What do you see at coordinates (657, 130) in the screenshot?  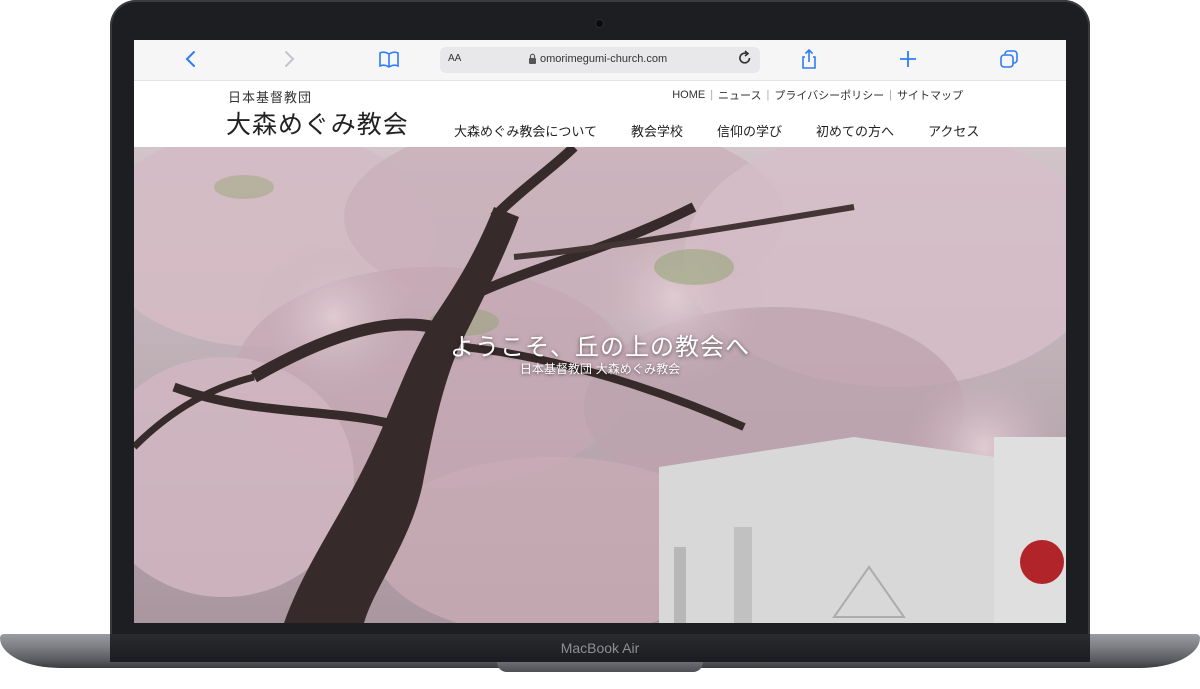 I see `nav-church-school: 教会学校` at bounding box center [657, 130].